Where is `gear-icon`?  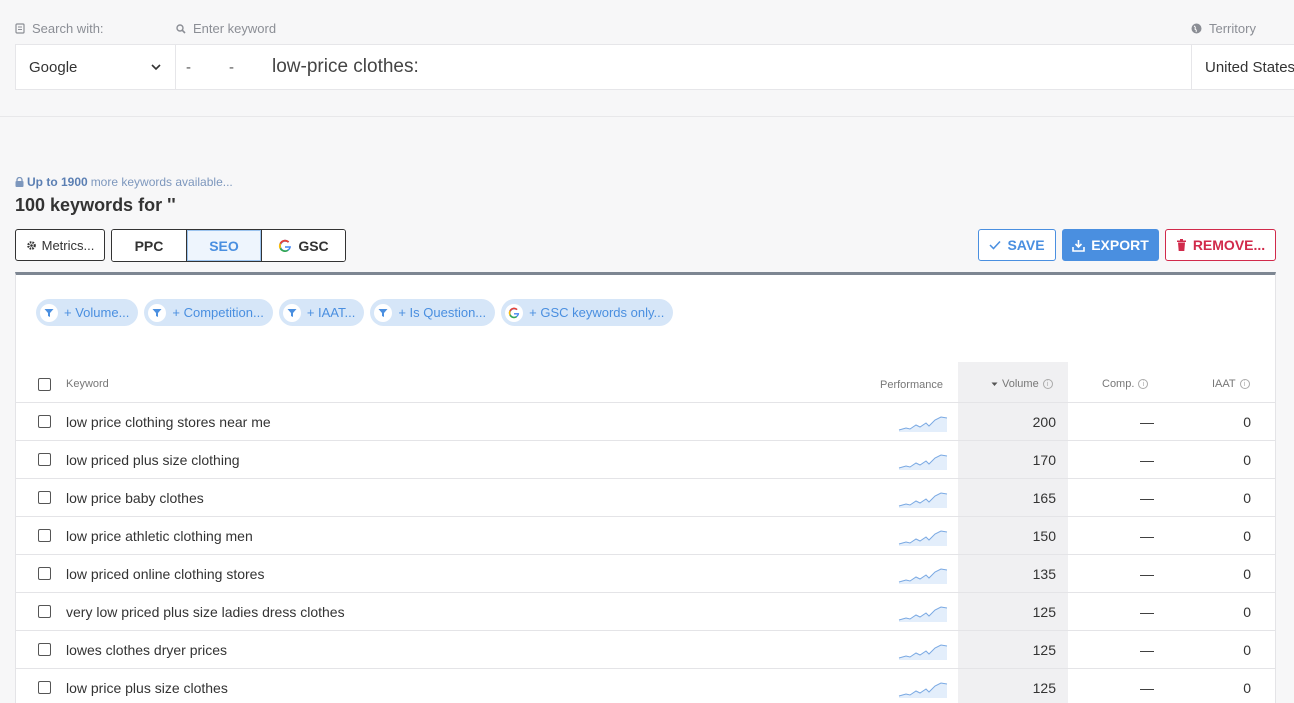
gear-icon is located at coordinates (31, 245).